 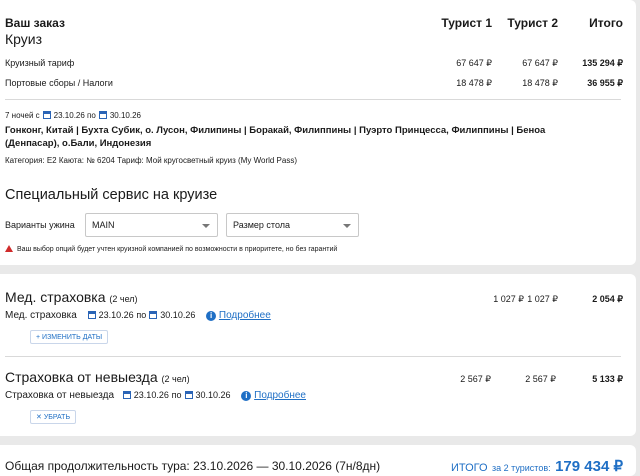 What do you see at coordinates (40, 225) in the screenshot?
I see `dinner-label: Варианты ужина` at bounding box center [40, 225].